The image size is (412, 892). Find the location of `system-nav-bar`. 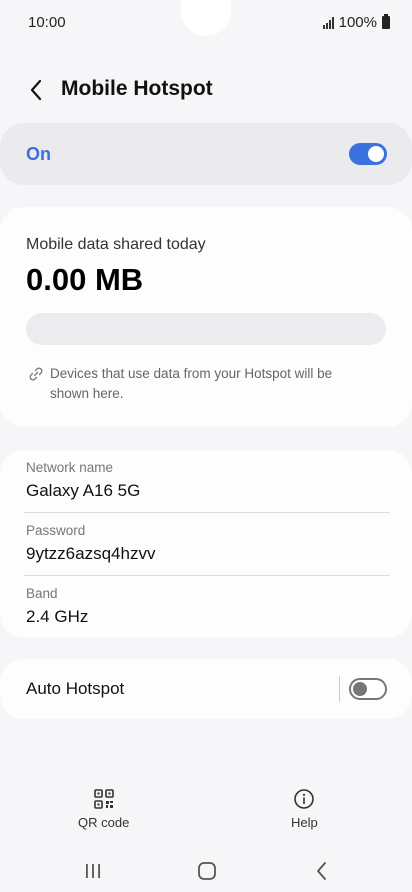

system-nav-bar is located at coordinates (206, 872).